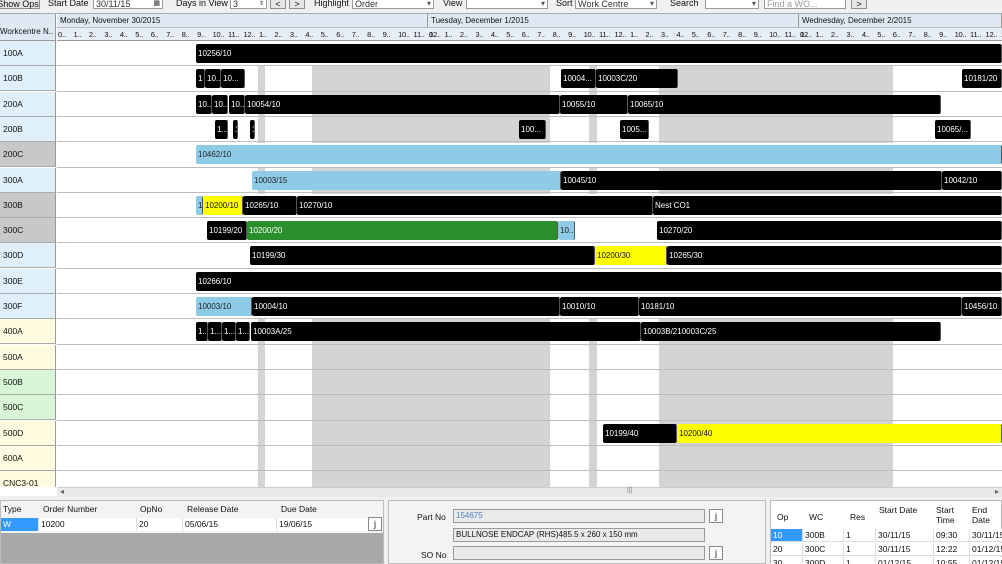 The height and width of the screenshot is (564, 1002). I want to click on work-order-bar: 10462/10, so click(599, 154).